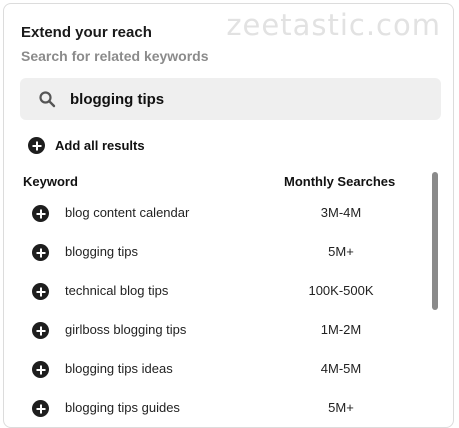  I want to click on search-icon, so click(47, 99).